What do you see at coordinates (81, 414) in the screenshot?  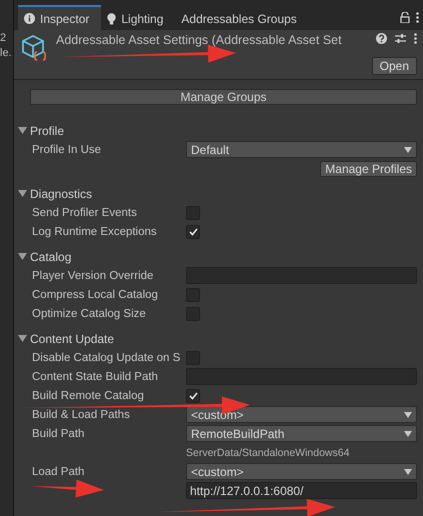 I see `field-label: Build & Load Paths` at bounding box center [81, 414].